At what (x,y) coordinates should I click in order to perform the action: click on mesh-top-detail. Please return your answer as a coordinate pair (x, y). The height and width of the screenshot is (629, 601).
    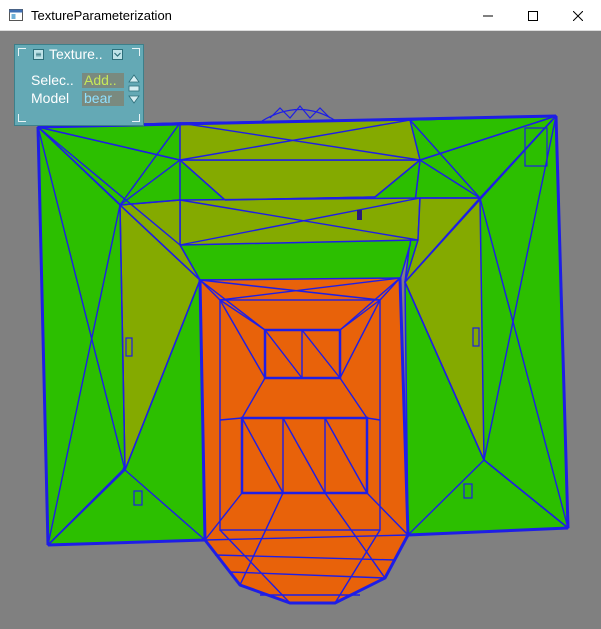
    Looking at the image, I should click on (299, 113).